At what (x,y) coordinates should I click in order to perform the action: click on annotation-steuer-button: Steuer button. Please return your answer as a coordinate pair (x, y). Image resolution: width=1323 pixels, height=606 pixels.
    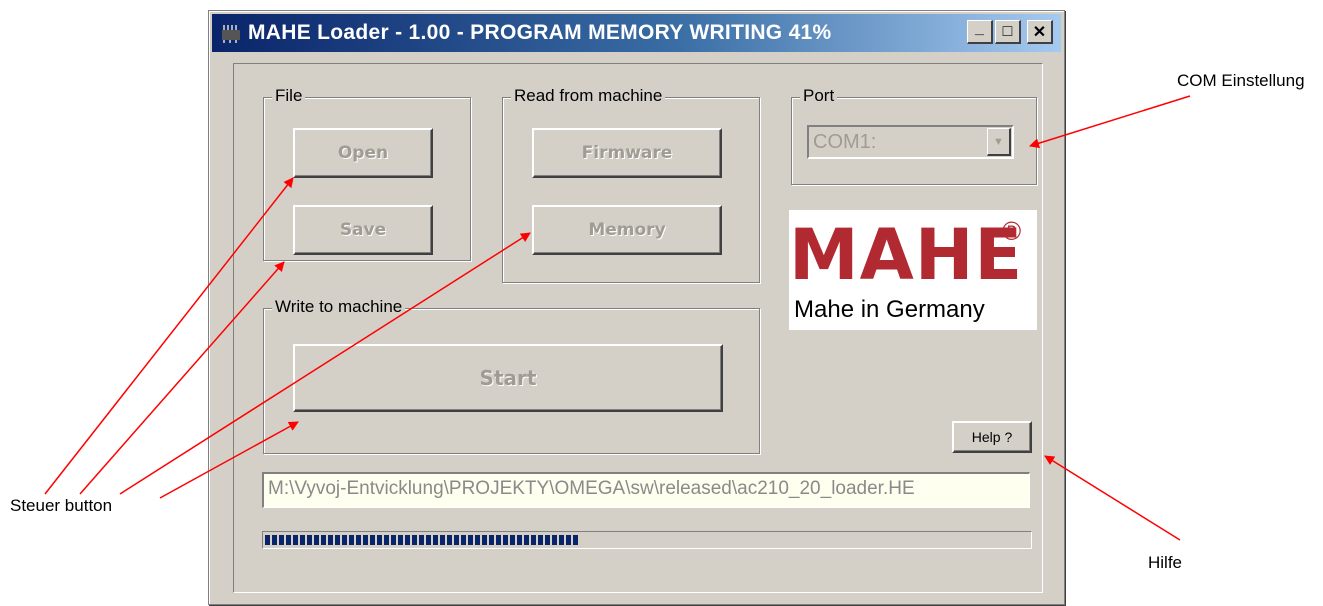
    Looking at the image, I should click on (61, 505).